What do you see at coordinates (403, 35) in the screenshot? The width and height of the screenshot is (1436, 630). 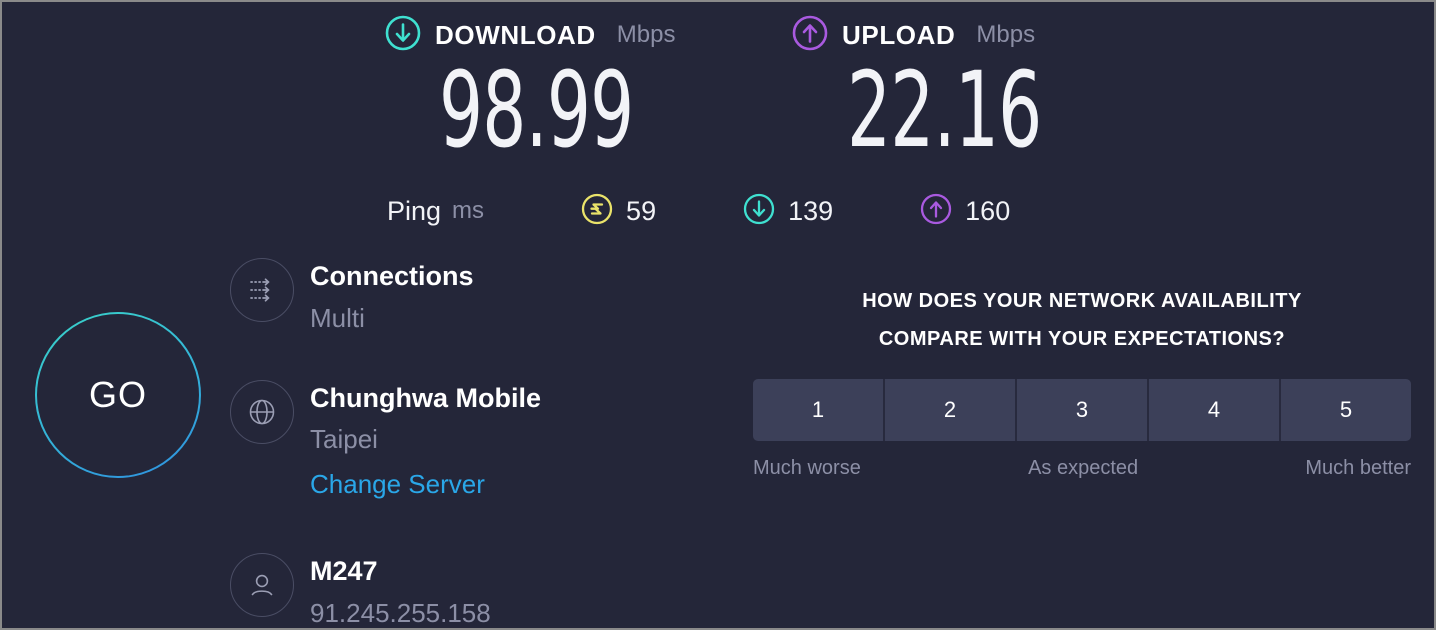 I see `download-arrow-icon` at bounding box center [403, 35].